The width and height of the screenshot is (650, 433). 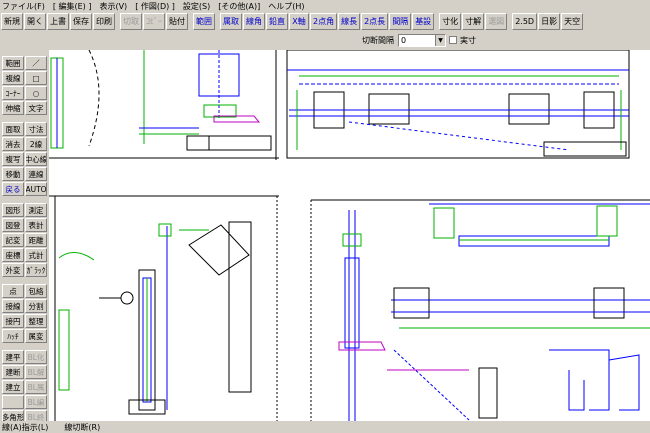 What do you see at coordinates (13, 225) in the screenshot?
I see `tool-button: 図登` at bounding box center [13, 225].